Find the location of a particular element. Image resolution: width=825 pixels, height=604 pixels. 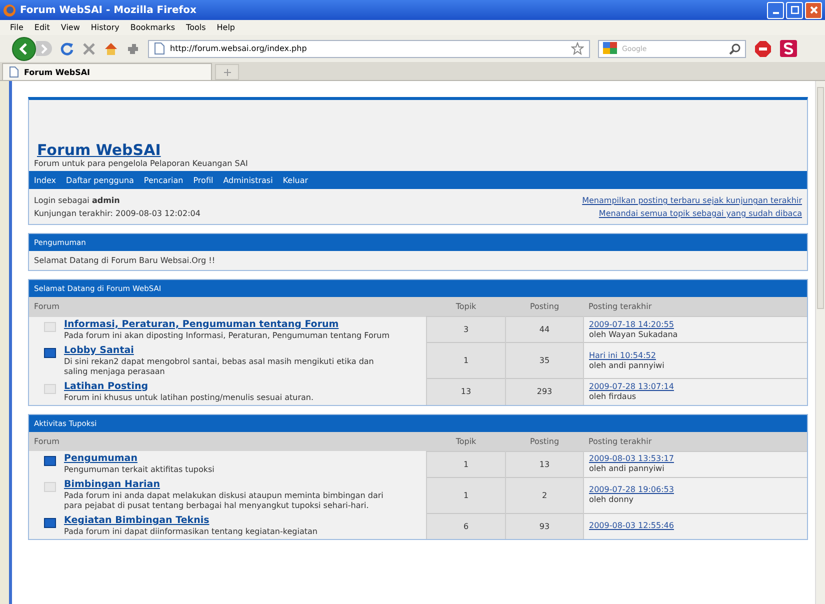

browser-tab: Forum WebSAI is located at coordinates (107, 71).